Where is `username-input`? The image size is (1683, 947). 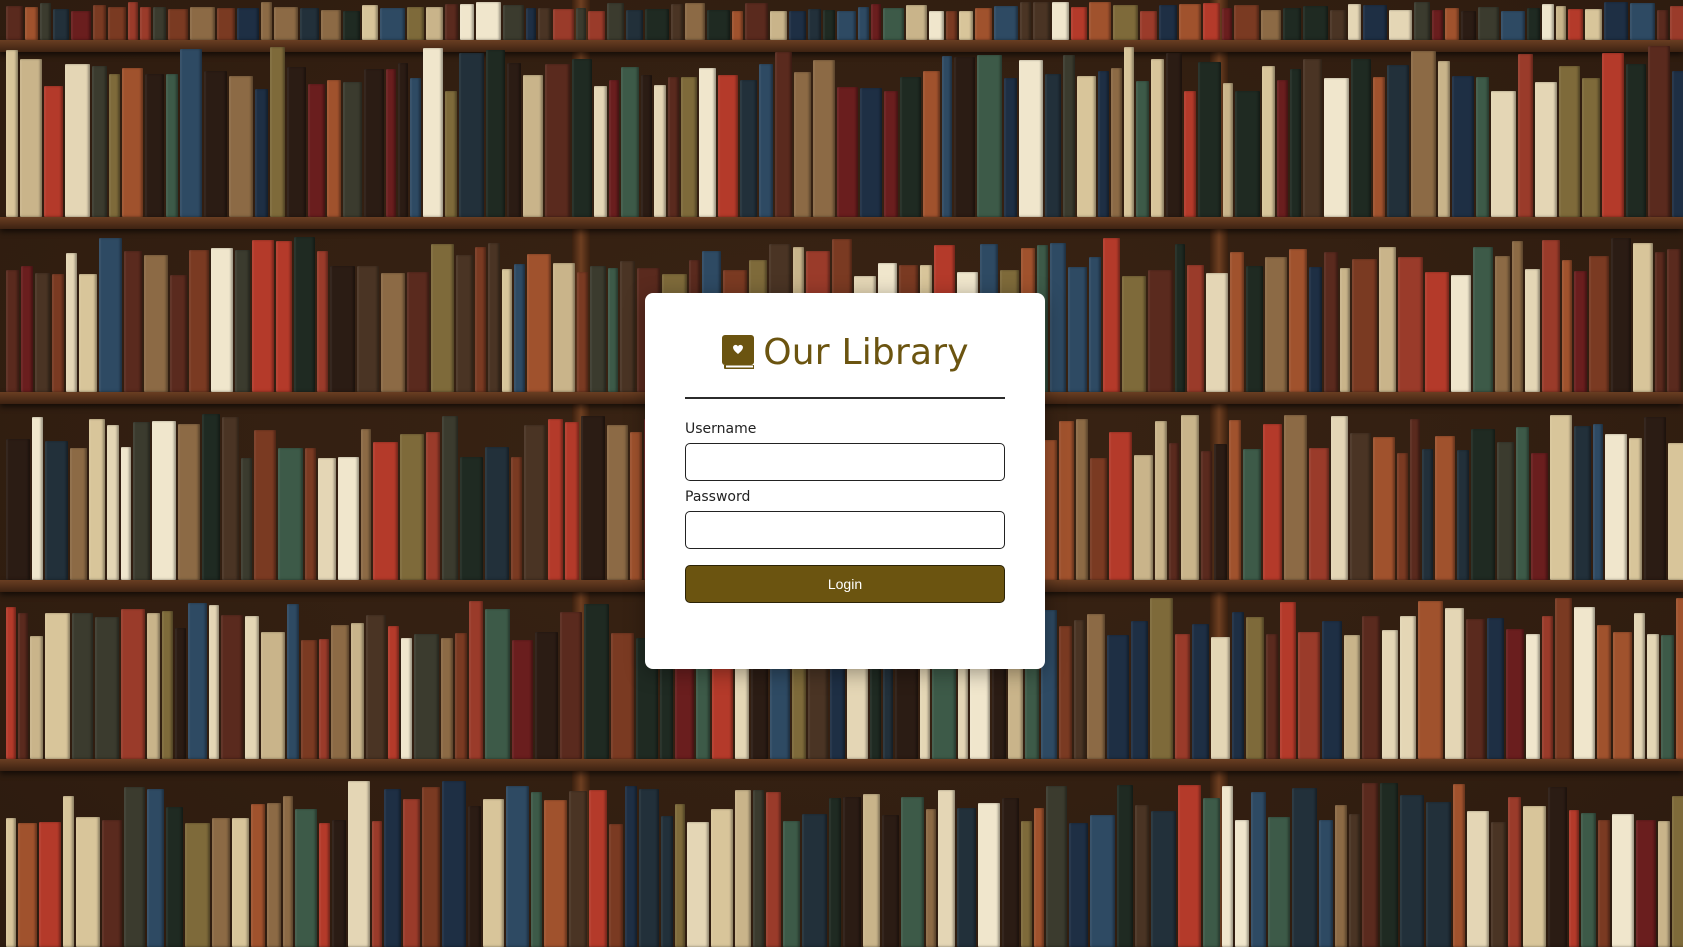 username-input is located at coordinates (845, 462).